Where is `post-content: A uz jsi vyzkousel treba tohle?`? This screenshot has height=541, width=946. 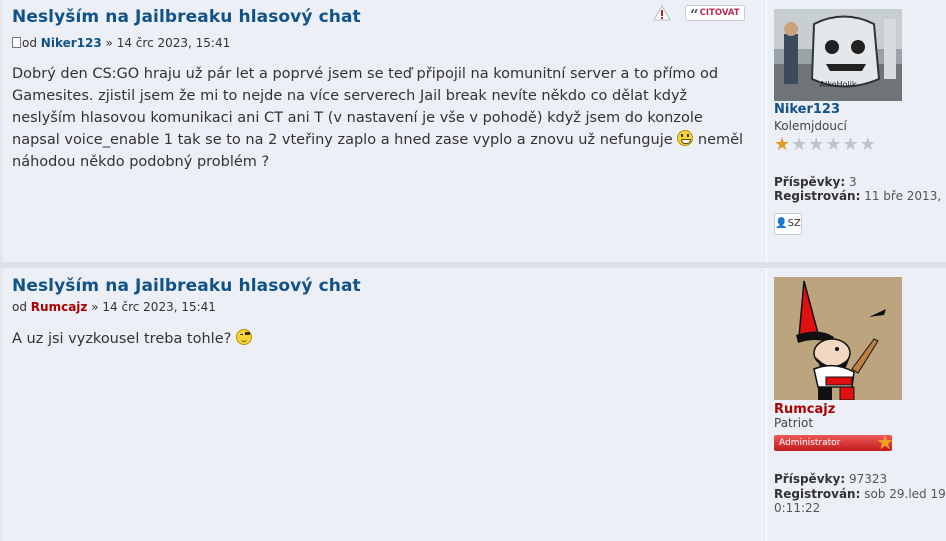 post-content: A uz jsi vyzkousel treba tohle? is located at coordinates (381, 339).